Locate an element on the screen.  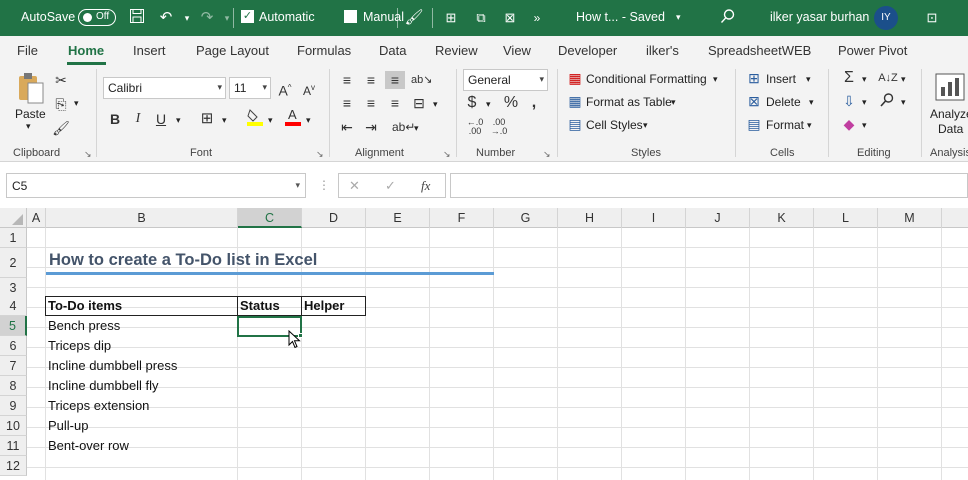
title-dropdown-icon: ▾ is located at coordinates (678, 17).